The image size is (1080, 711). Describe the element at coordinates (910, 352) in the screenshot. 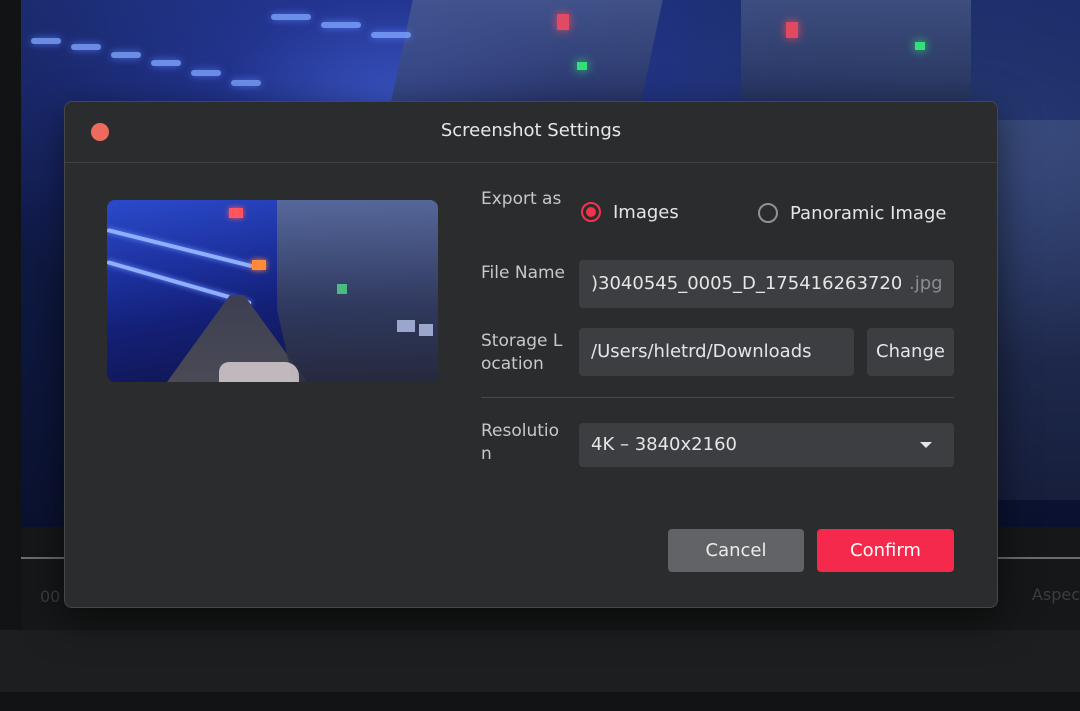

I see `change-location-button: Change` at that location.